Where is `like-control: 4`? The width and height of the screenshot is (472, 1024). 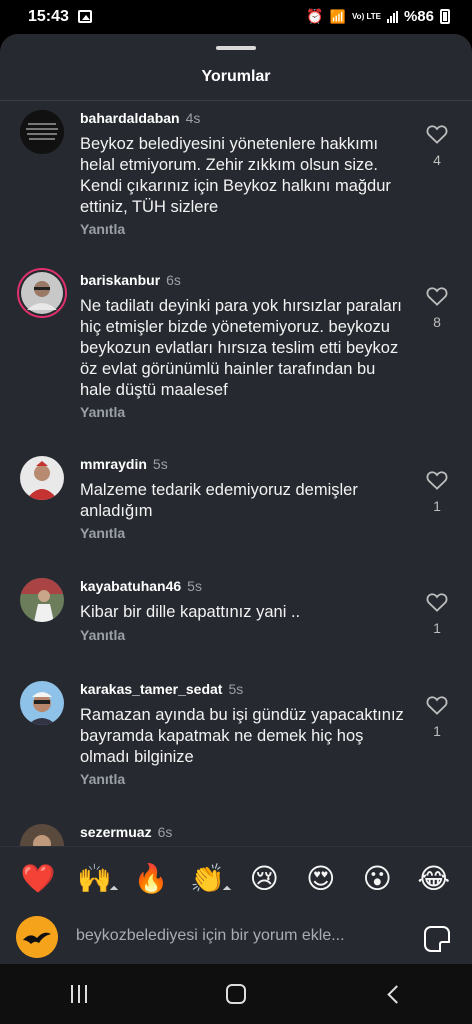
like-control: 4 is located at coordinates (437, 146).